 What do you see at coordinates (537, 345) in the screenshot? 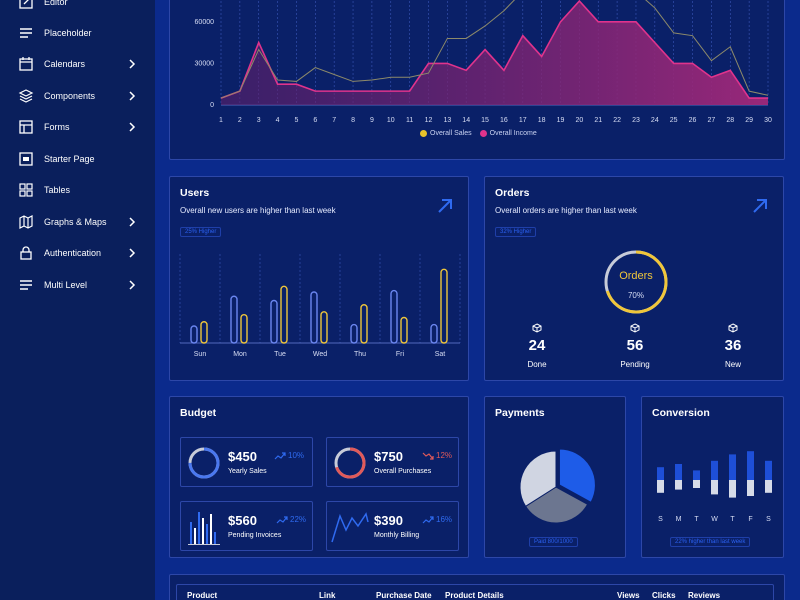
I see `orders-done-value: 24` at bounding box center [537, 345].